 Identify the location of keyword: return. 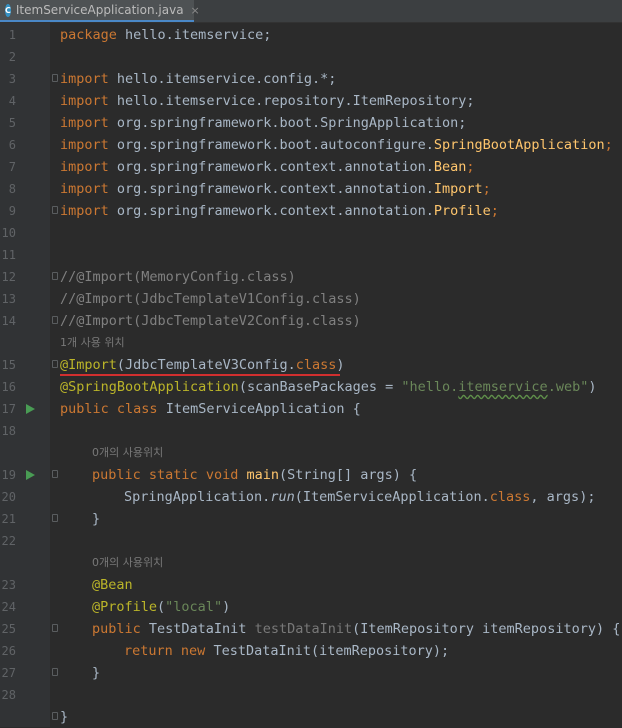
(148, 651).